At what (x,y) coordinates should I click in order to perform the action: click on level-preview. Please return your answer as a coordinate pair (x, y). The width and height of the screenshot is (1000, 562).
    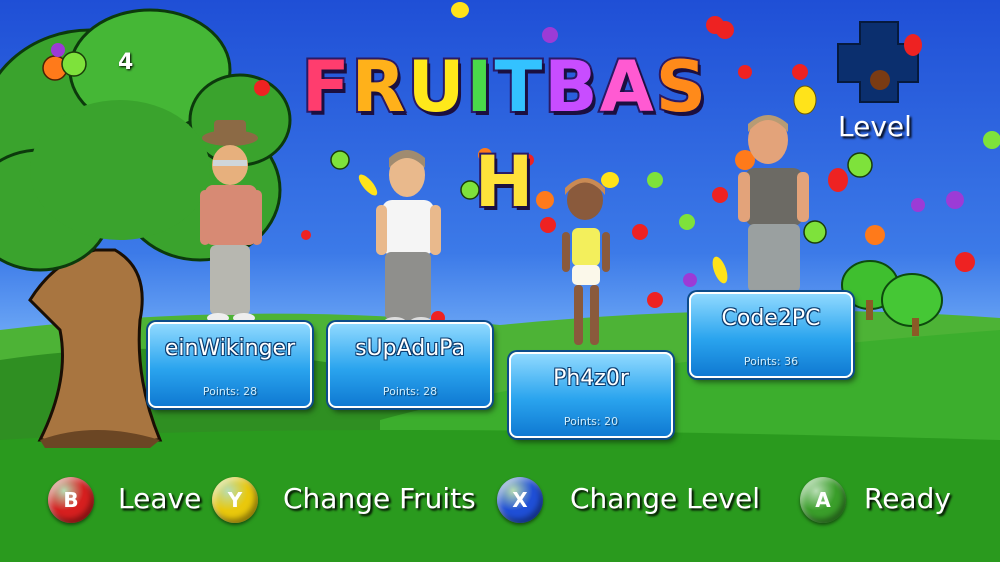
    Looking at the image, I should click on (879, 62).